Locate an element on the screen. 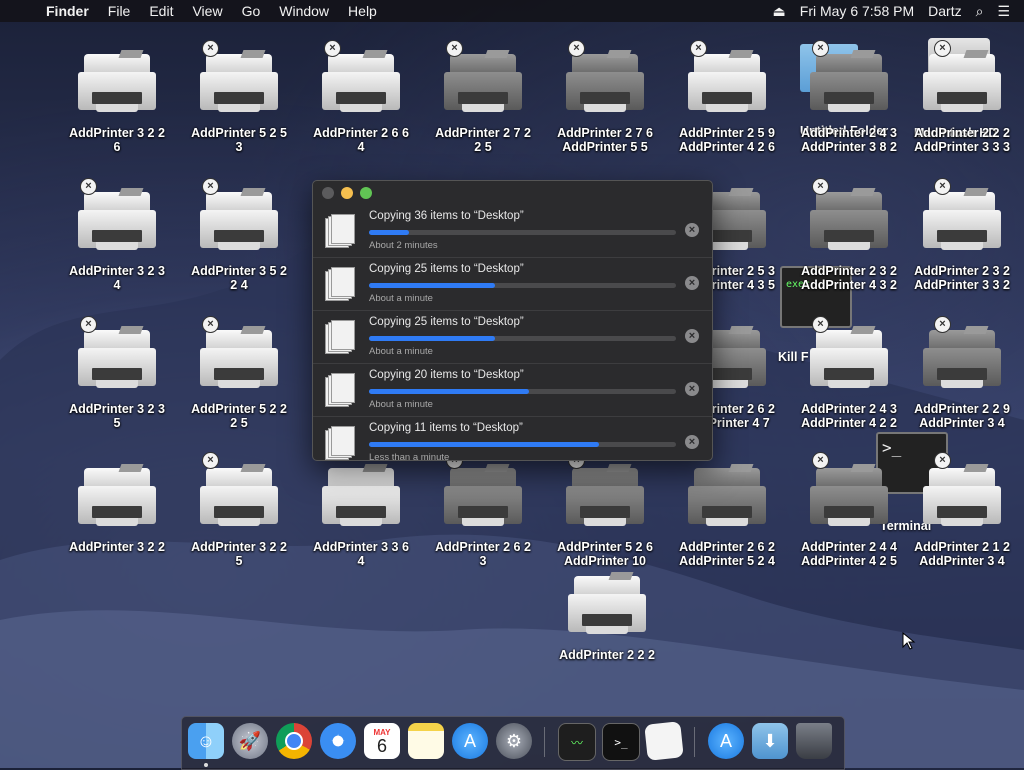 This screenshot has height=770, width=1024. desktop-icon: AddPrinter 3 2 3 5 is located at coordinates (117, 379).